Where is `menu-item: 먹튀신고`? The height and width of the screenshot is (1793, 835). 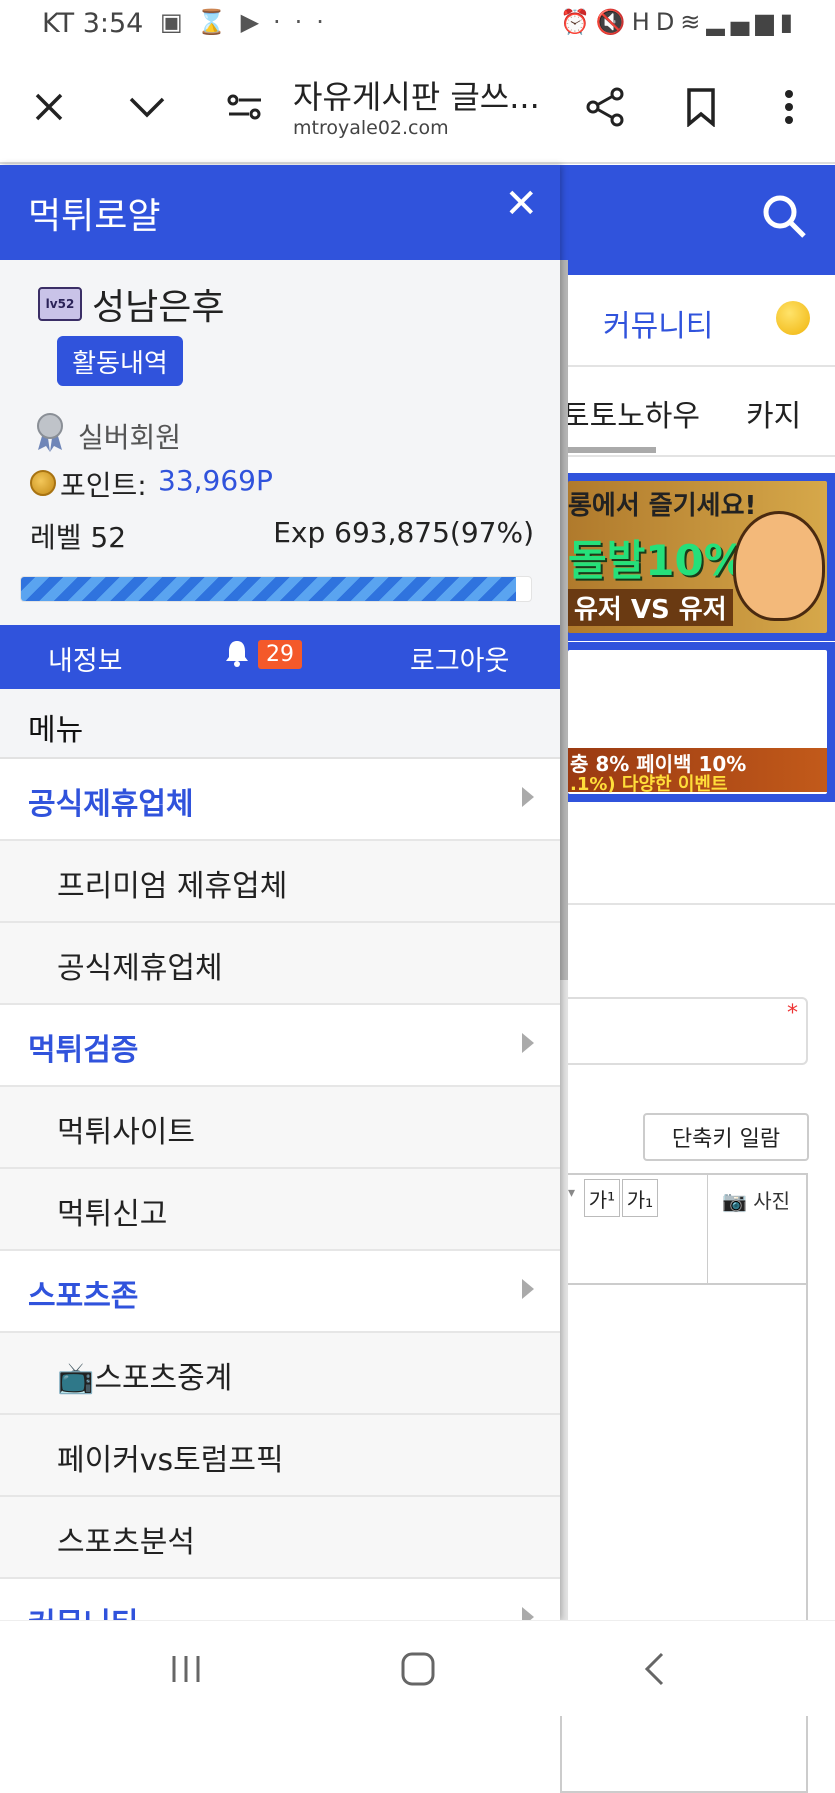 menu-item: 먹튀신고 is located at coordinates (280, 1210).